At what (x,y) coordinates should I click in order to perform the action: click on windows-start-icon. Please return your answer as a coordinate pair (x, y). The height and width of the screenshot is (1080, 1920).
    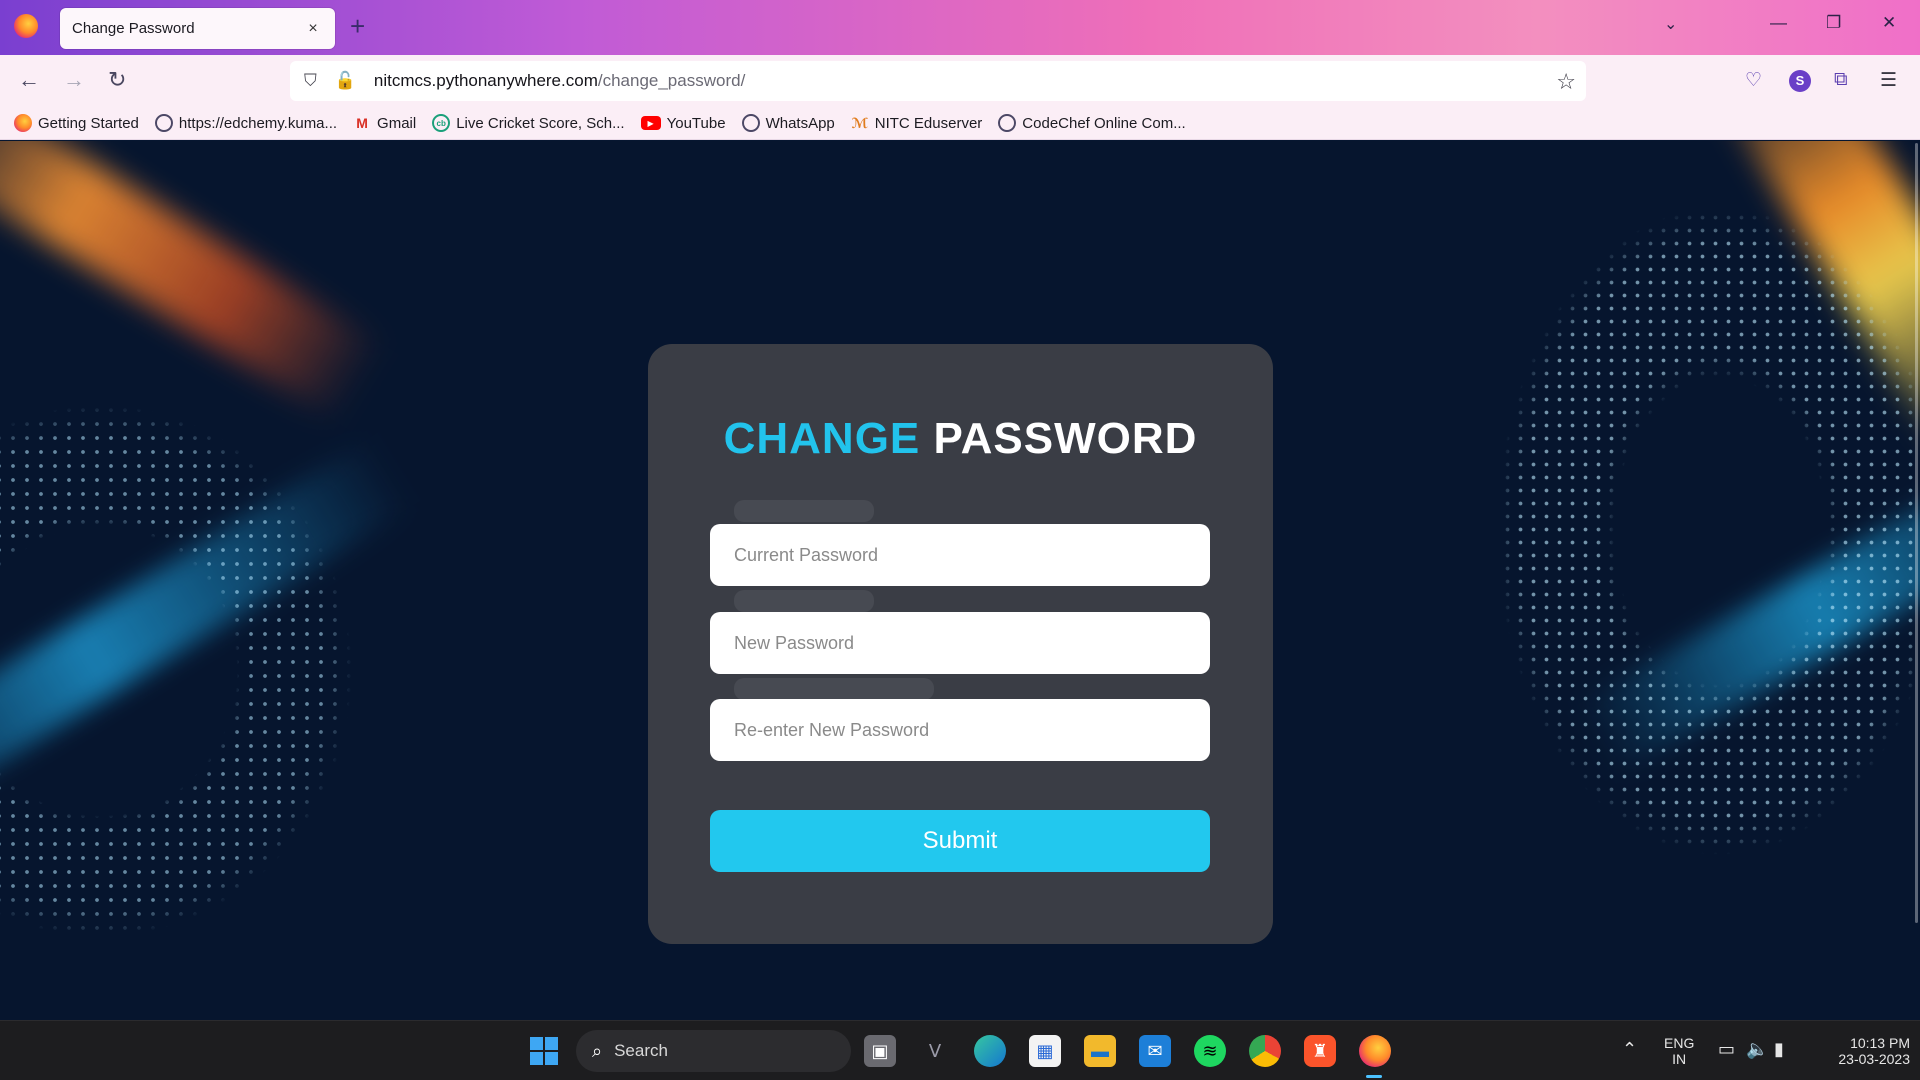
    Looking at the image, I should click on (544, 1051).